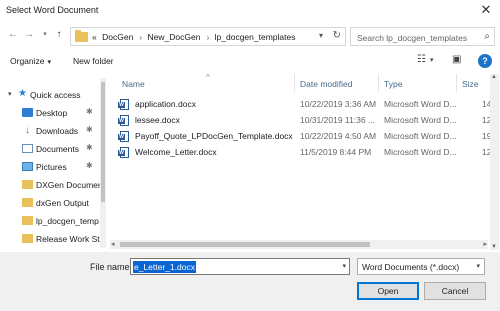  I want to click on file-name-value: e_Letter_1.docx, so click(164, 267).